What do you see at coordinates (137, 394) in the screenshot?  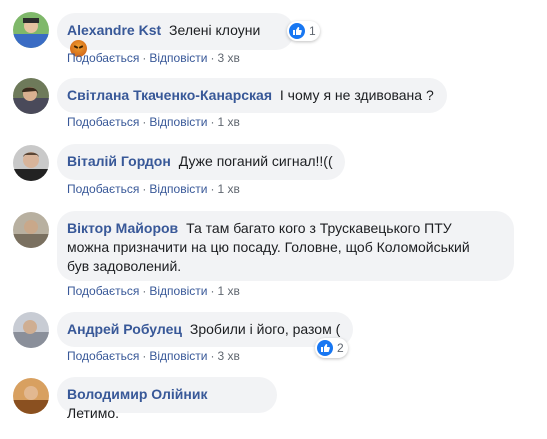 I see `comment-author: Володимир Олійник` at bounding box center [137, 394].